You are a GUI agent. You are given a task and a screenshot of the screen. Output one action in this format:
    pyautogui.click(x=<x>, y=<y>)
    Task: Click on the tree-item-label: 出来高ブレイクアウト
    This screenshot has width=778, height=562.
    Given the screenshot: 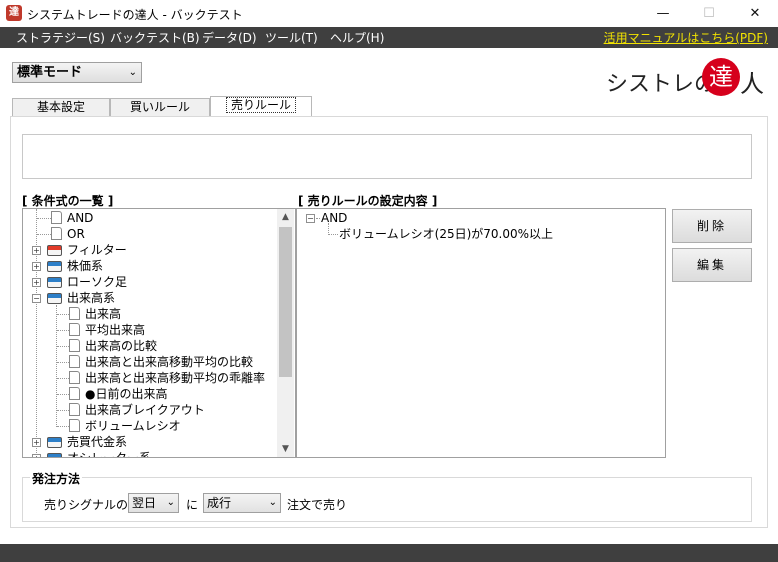 What is the action you would take?
    pyautogui.click(x=145, y=410)
    